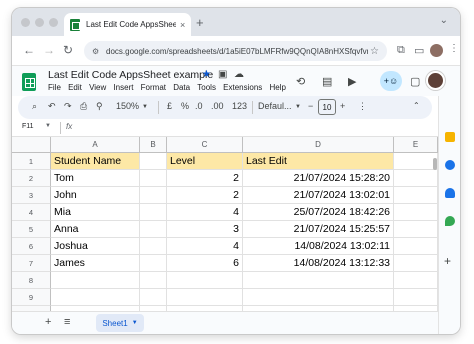  What do you see at coordinates (95, 229) in the screenshot?
I see `cell-a5: Anna` at bounding box center [95, 229].